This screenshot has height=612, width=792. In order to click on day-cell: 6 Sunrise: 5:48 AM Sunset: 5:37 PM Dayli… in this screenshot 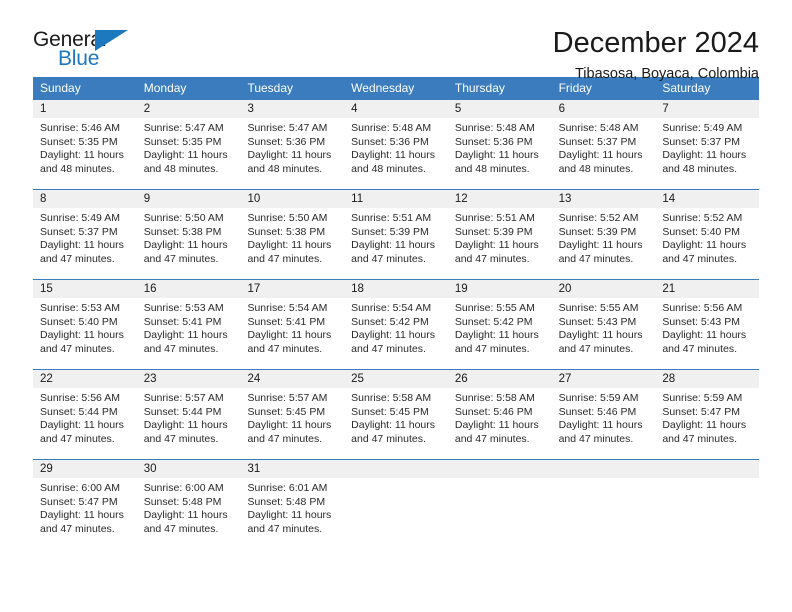, I will do `click(603, 144)`.